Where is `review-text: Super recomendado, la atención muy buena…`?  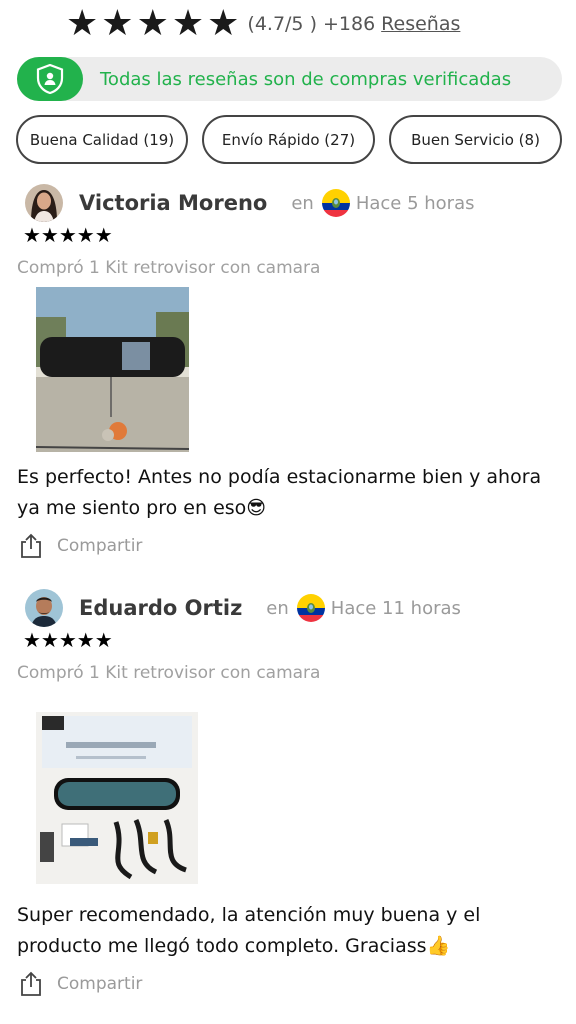
review-text: Super recomendado, la atención muy buena… is located at coordinates (249, 930).